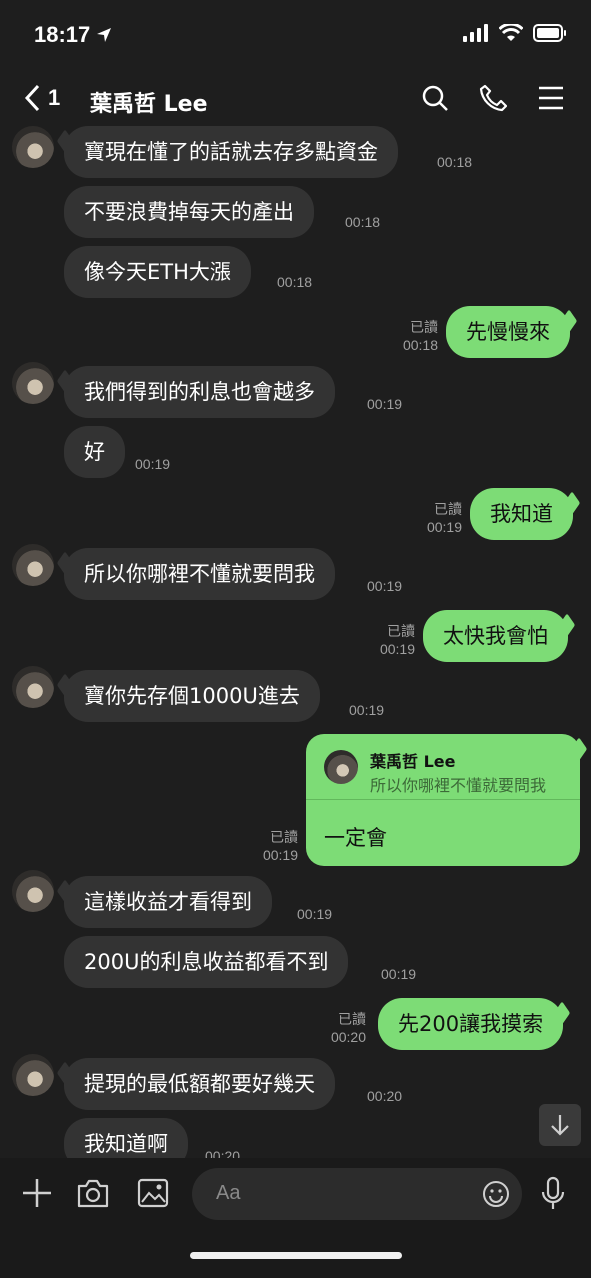 Image resolution: width=591 pixels, height=1278 pixels. I want to click on back-chevron-icon, so click(32, 98).